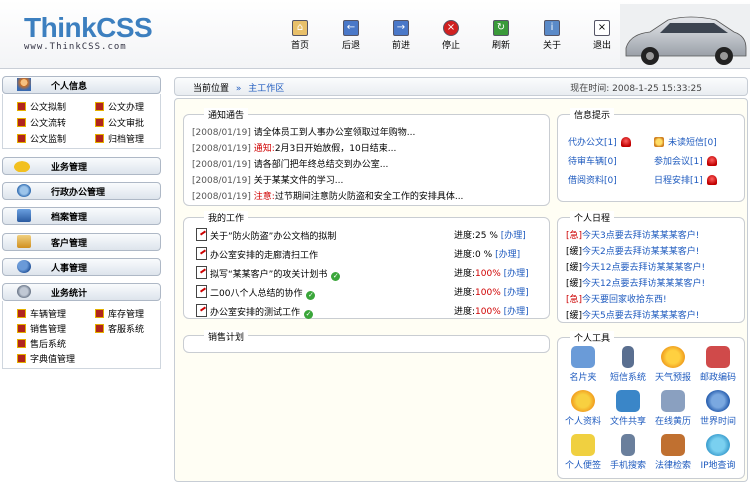 This screenshot has width=750, height=490. I want to click on sidebar-item-aftersales: 售后系统, so click(41, 343).